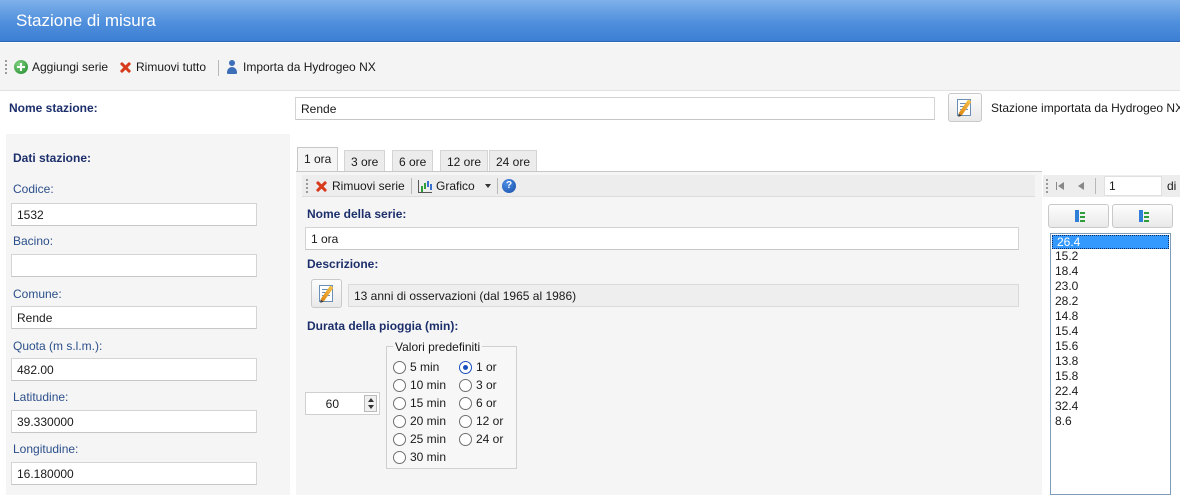 The image size is (1180, 495). I want to click on add-series-button: Aggiungi serie, so click(61, 67).